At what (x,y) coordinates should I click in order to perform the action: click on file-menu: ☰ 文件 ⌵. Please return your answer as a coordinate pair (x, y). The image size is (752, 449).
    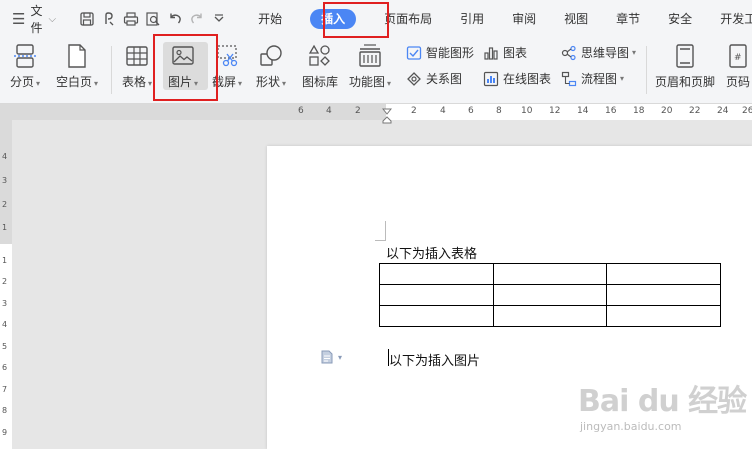
    Looking at the image, I should click on (32, 19).